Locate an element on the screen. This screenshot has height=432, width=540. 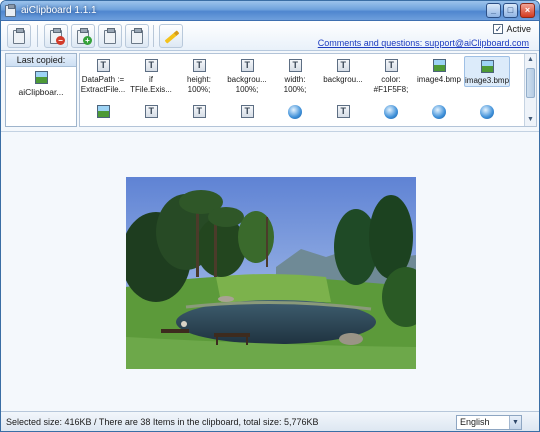
active-toggle: ✓ Active is located at coordinates (512, 29).